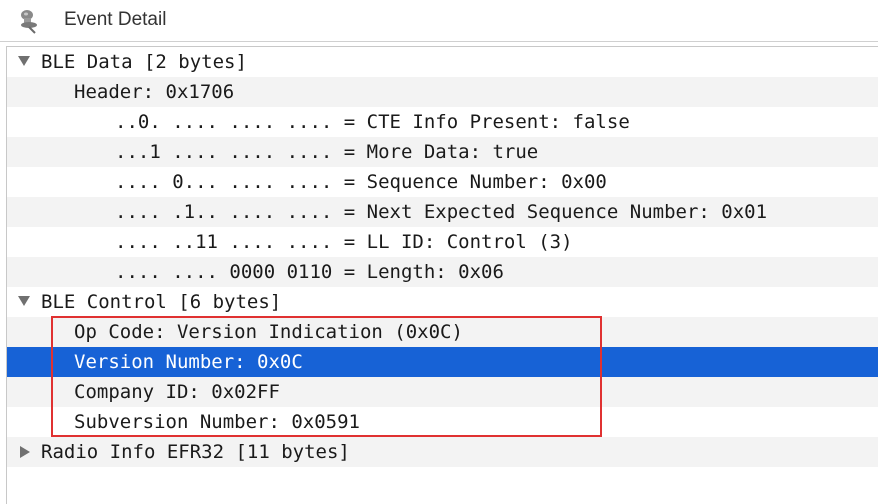 The width and height of the screenshot is (878, 504). I want to click on tree-row-length: .... .... 0000 0110 = Length: 0x06, so click(442, 272).